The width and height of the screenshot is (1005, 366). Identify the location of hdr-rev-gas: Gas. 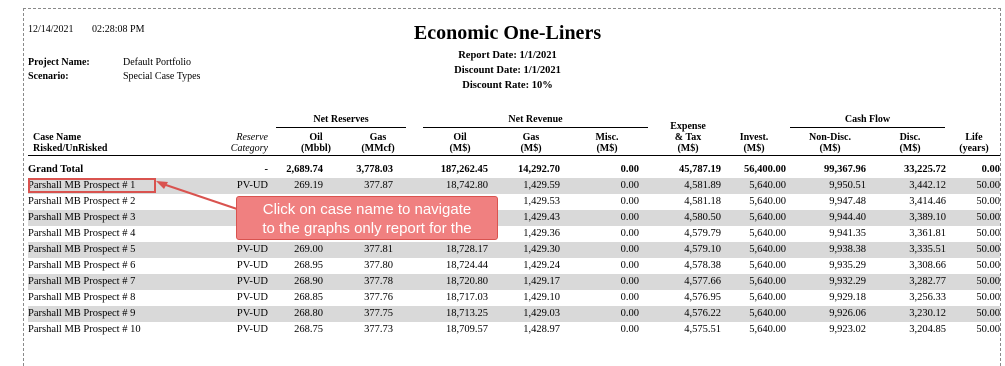
(531, 137).